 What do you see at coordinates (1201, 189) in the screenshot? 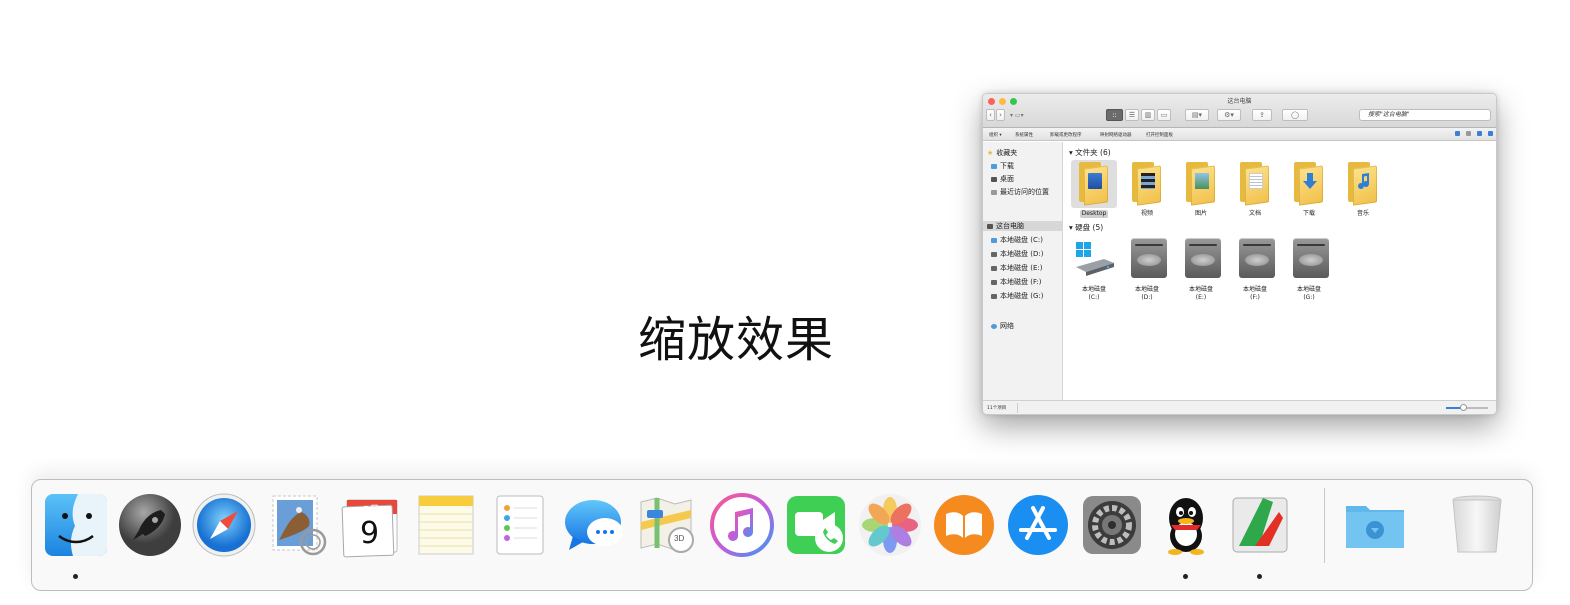
I see `folder-pictures: 图片` at bounding box center [1201, 189].